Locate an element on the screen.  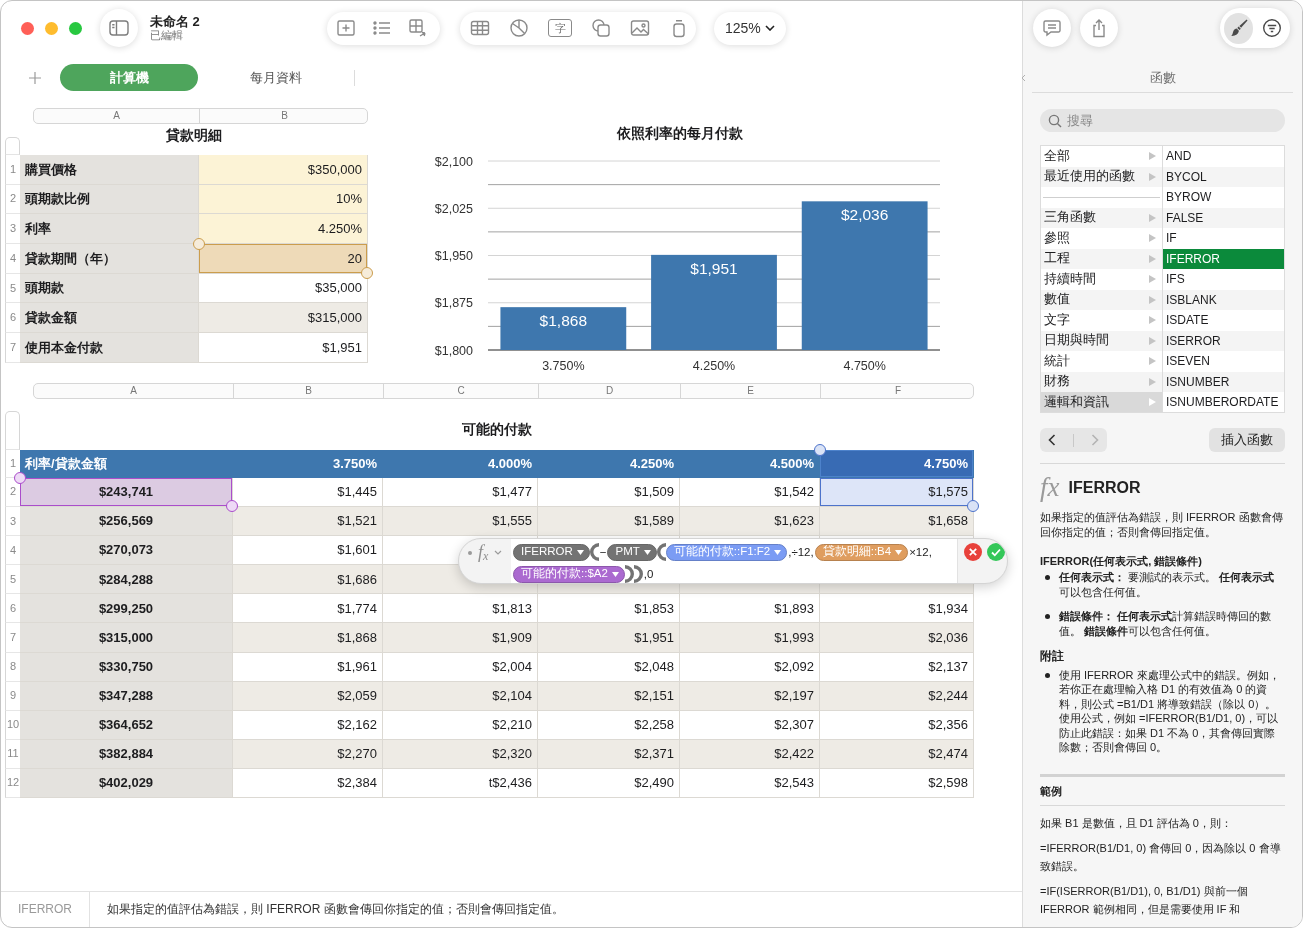
panel-title: 函數 is located at coordinates (1162, 77).